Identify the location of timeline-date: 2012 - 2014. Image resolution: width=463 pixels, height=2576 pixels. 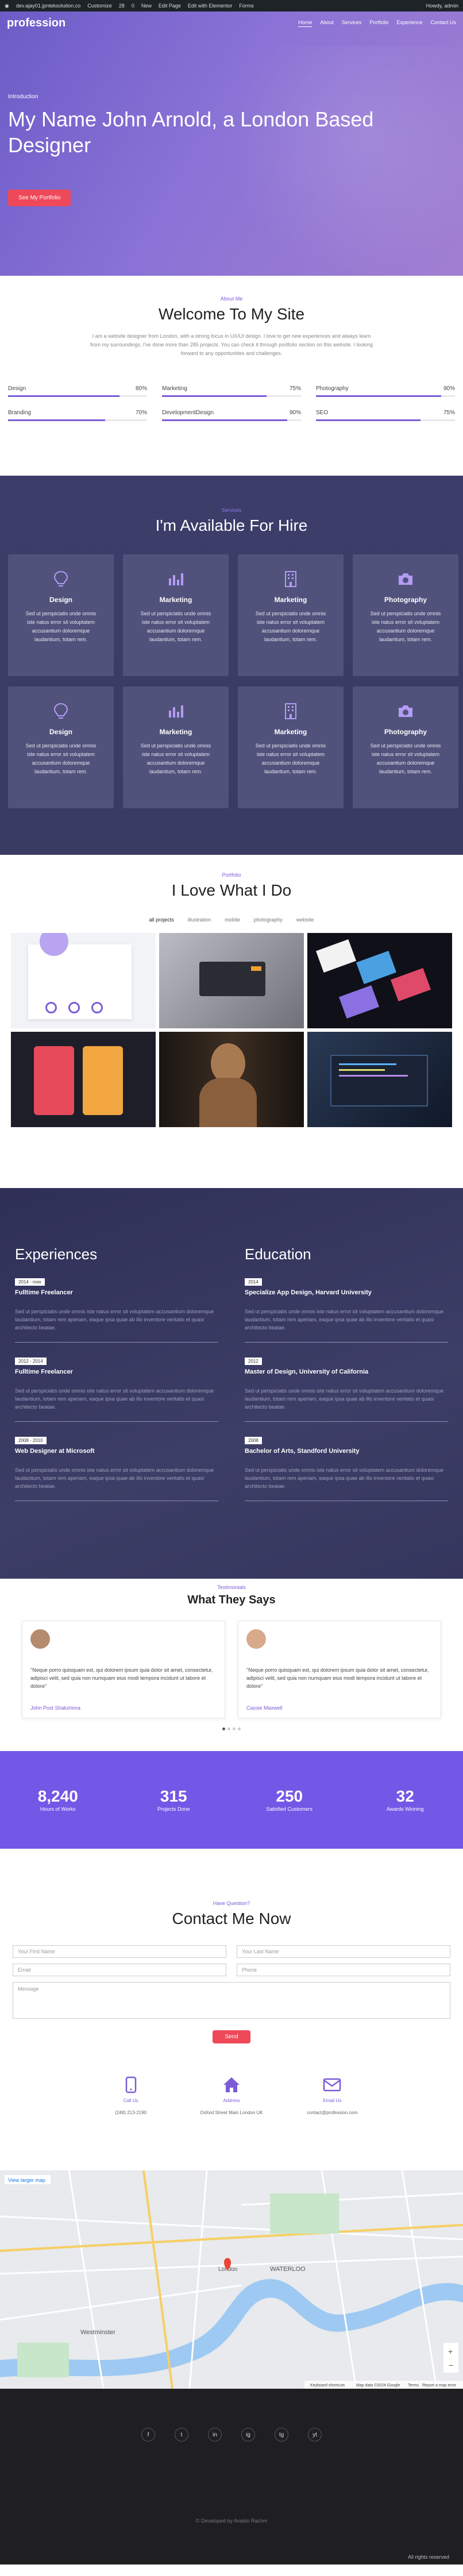
(31, 1361).